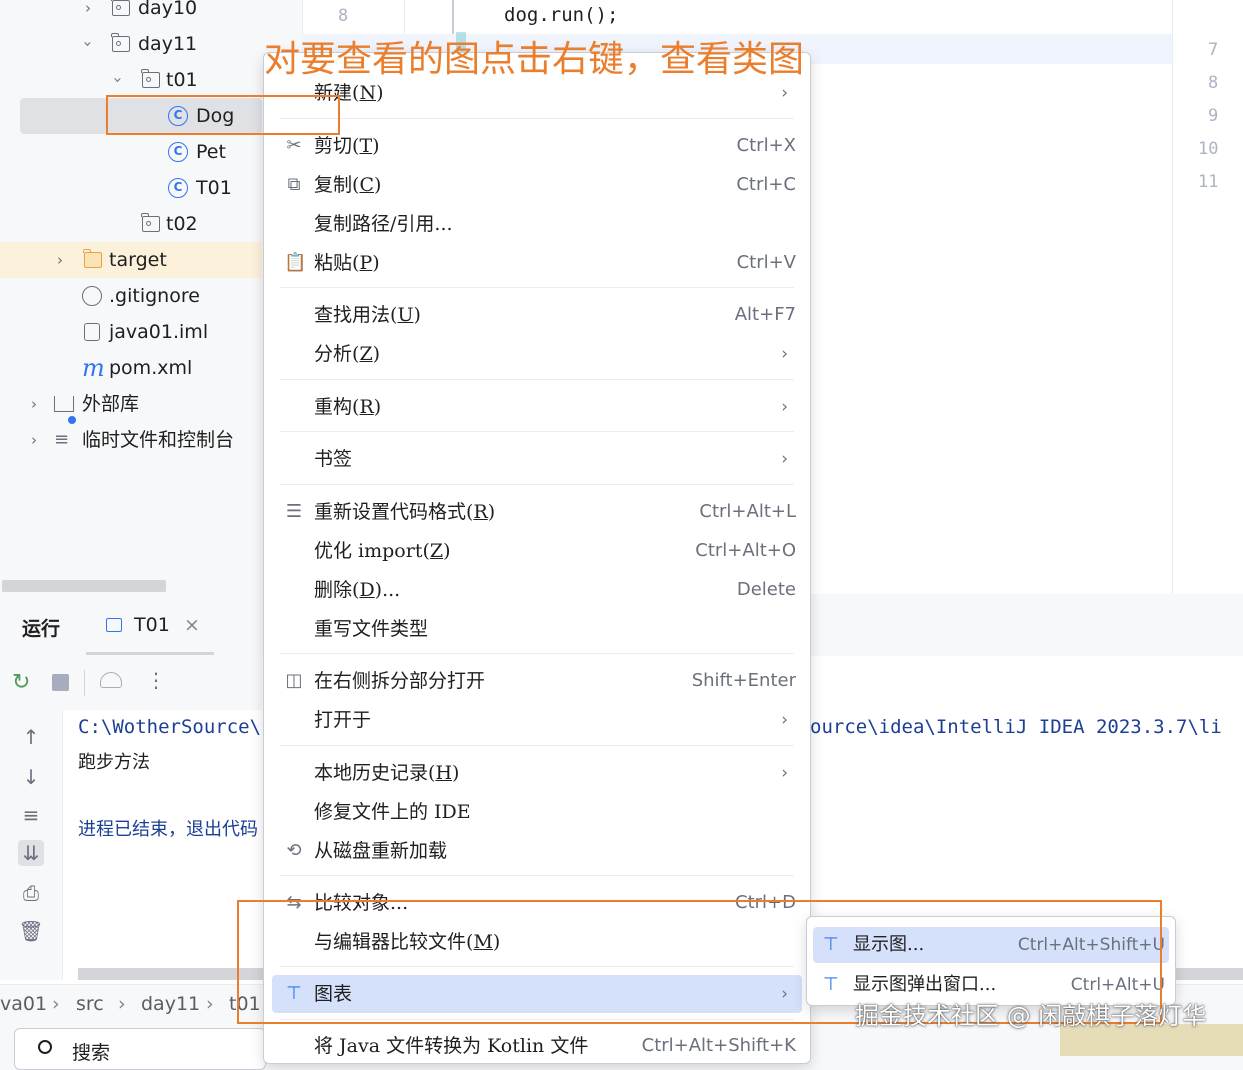 The width and height of the screenshot is (1243, 1070). I want to click on line-number: 9, so click(1213, 116).